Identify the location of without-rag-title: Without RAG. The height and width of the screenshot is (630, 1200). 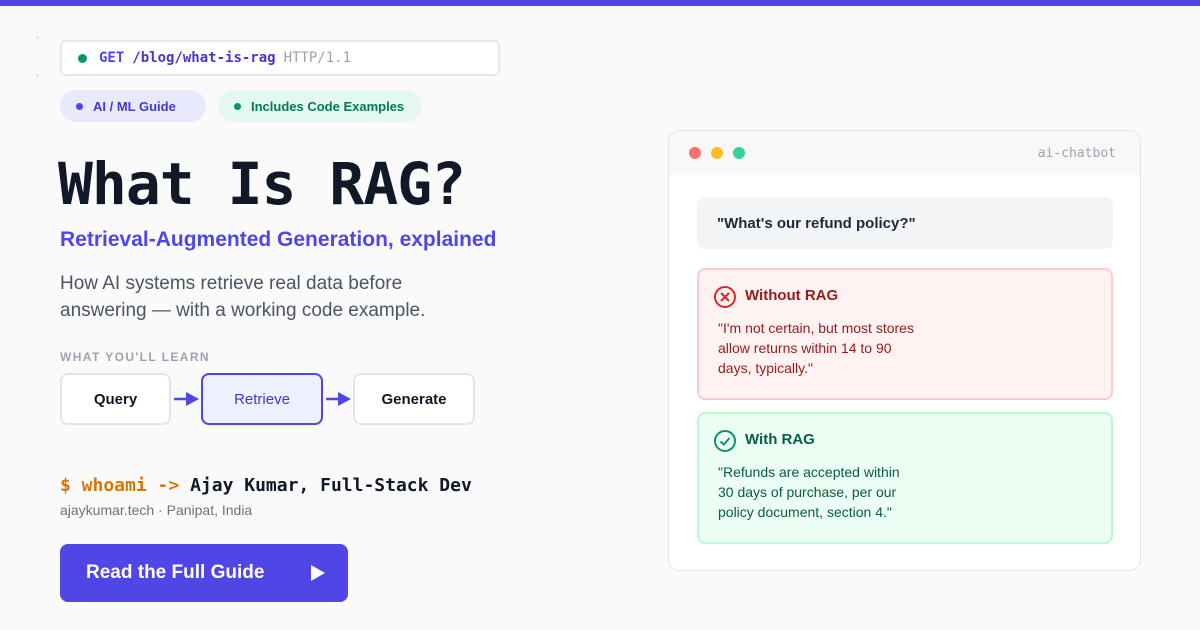
(792, 295).